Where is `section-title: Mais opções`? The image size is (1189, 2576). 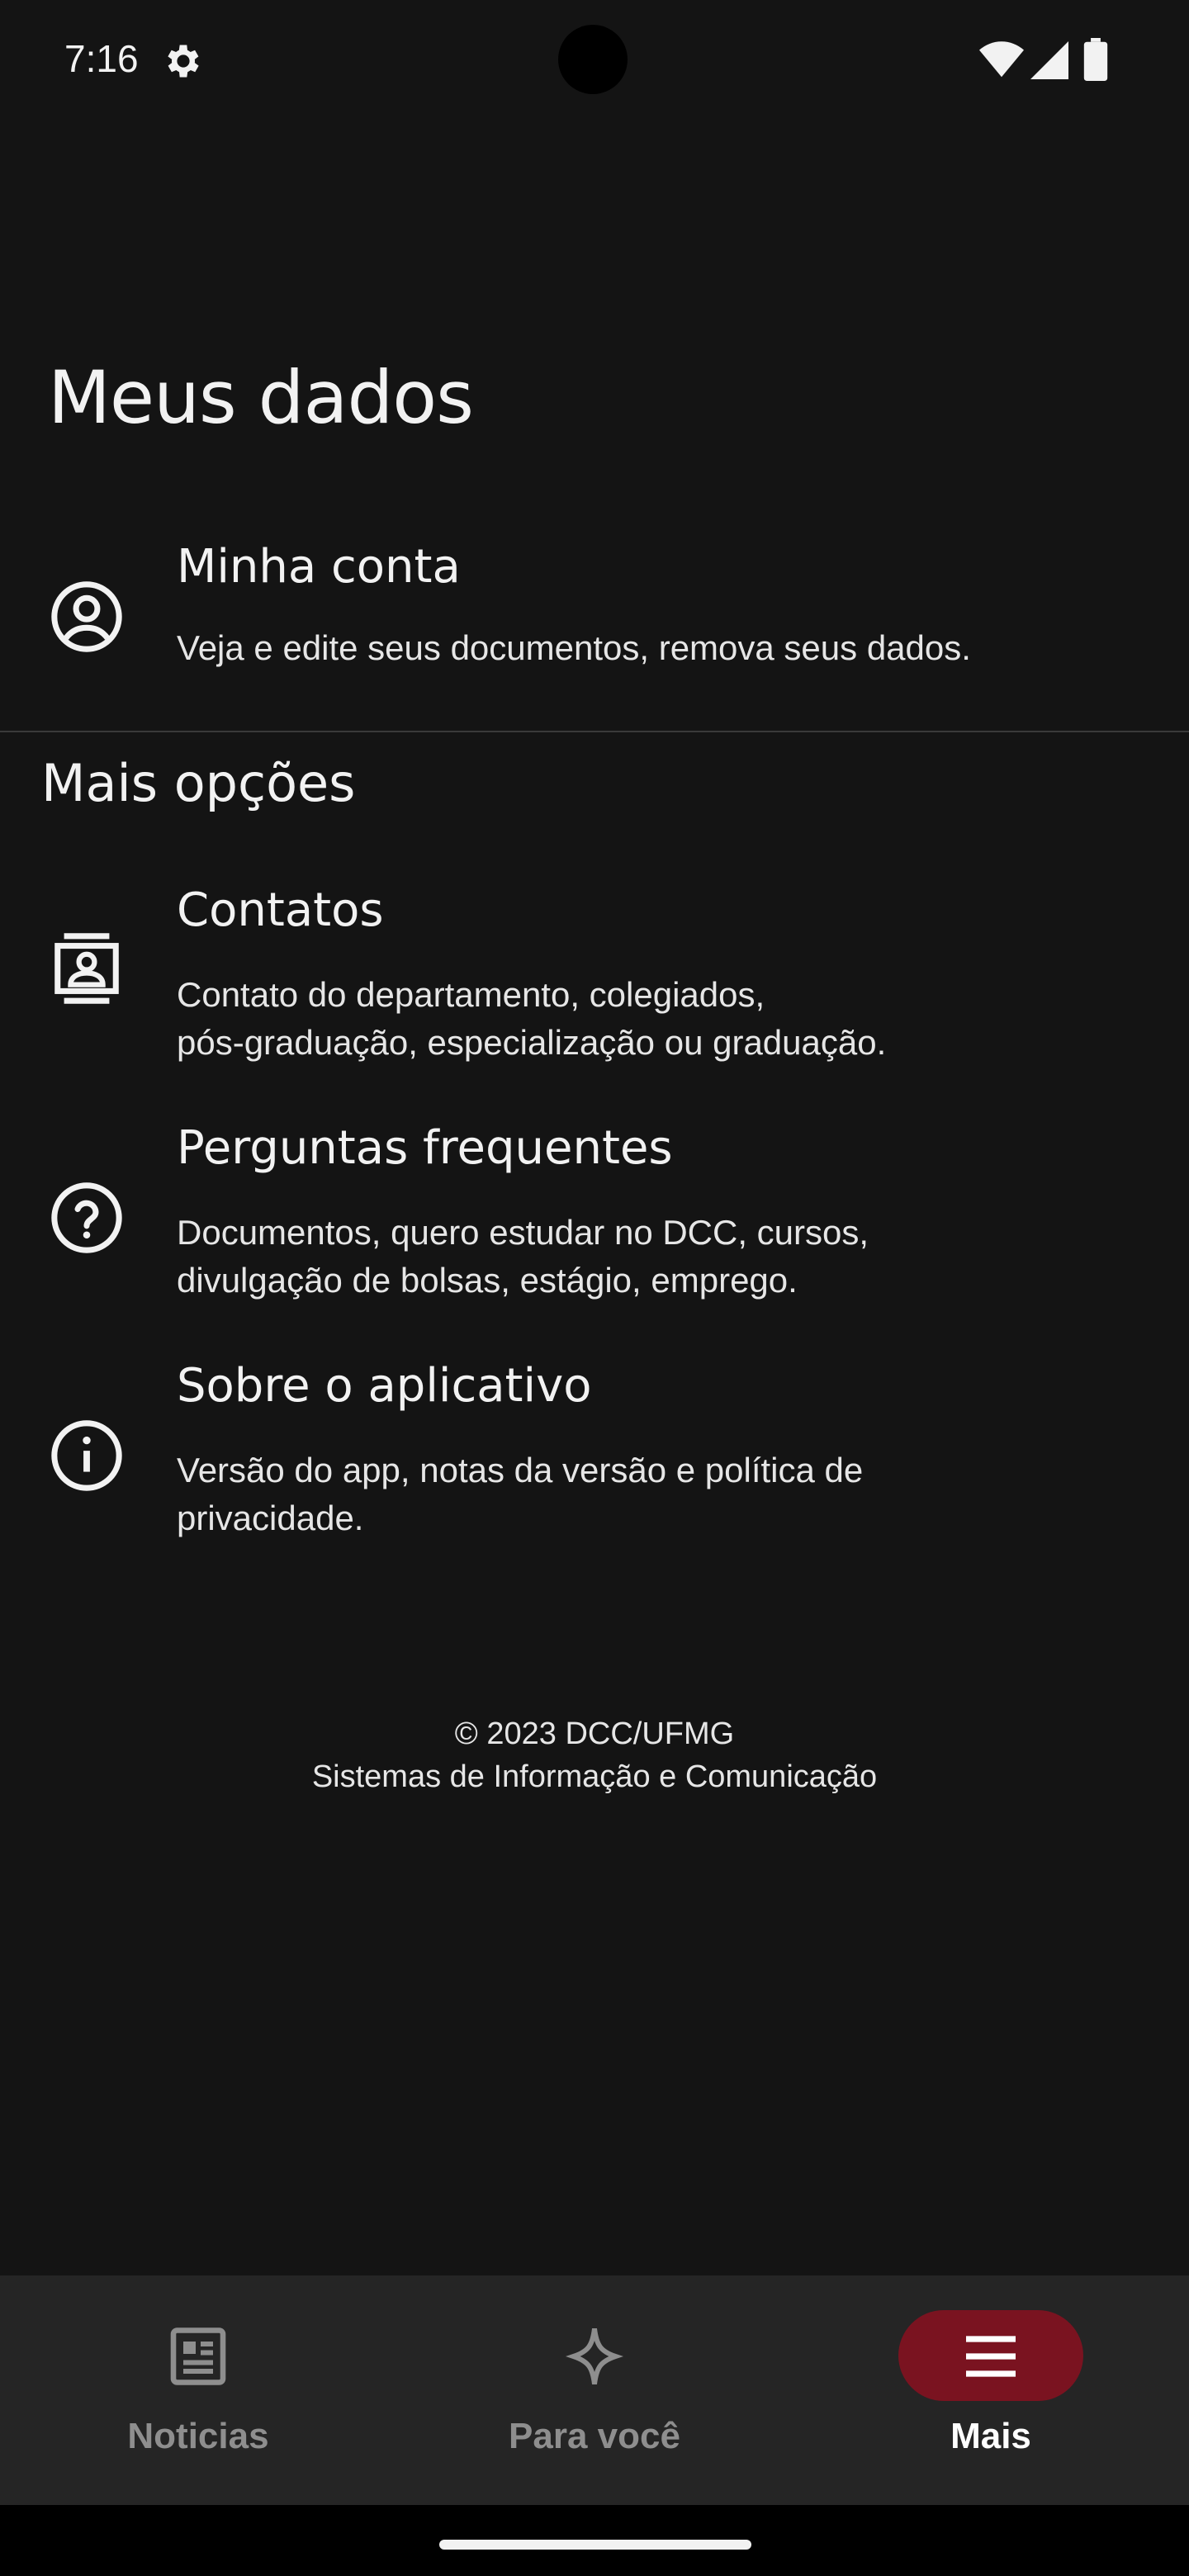
section-title: Mais opções is located at coordinates (198, 783).